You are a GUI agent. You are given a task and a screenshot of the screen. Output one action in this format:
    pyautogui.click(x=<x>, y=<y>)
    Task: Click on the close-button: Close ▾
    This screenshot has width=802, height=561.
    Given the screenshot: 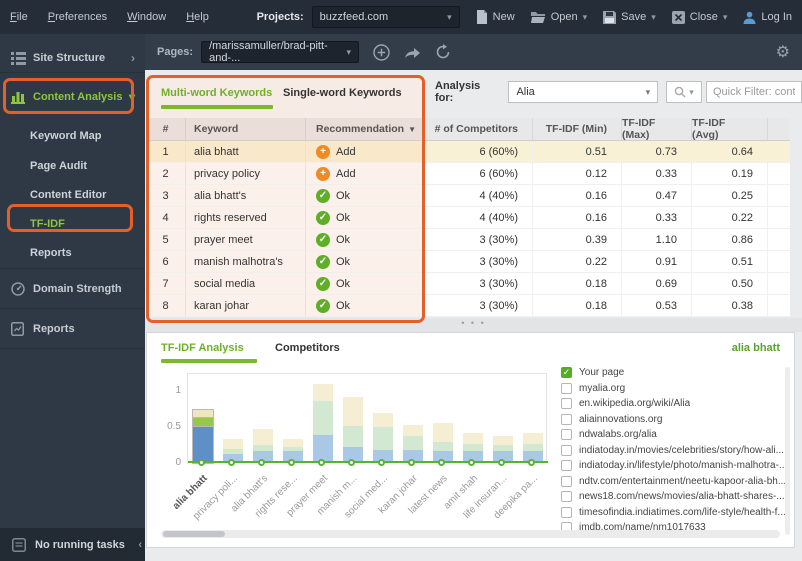 What is the action you would take?
    pyautogui.click(x=699, y=17)
    